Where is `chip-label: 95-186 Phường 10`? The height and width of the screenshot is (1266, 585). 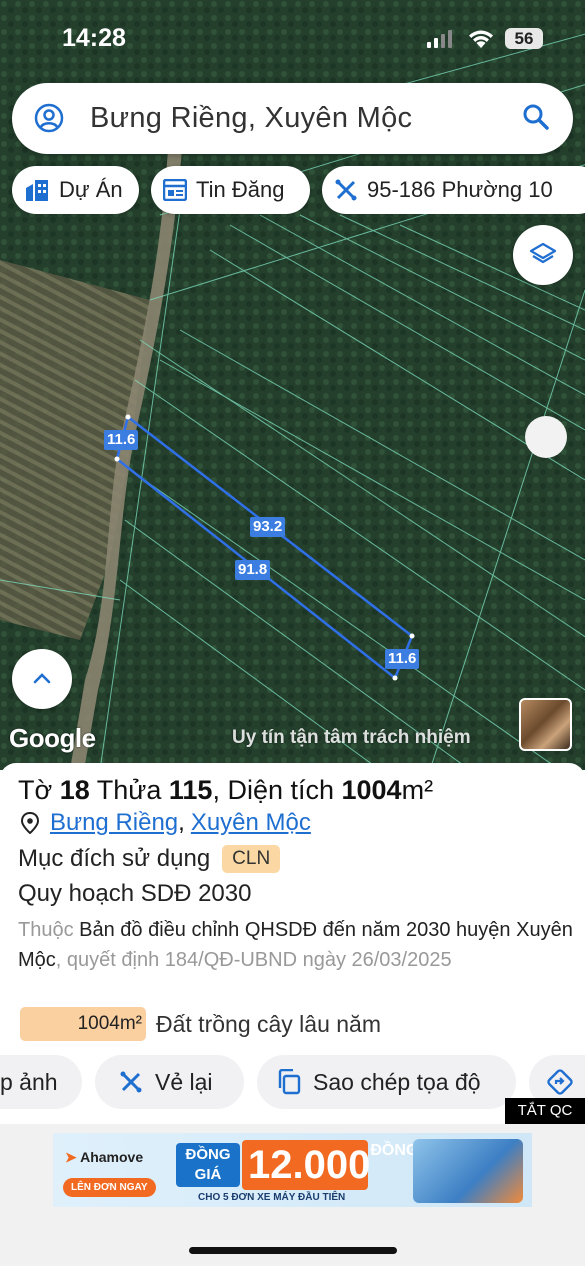 chip-label: 95-186 Phường 10 is located at coordinates (460, 189).